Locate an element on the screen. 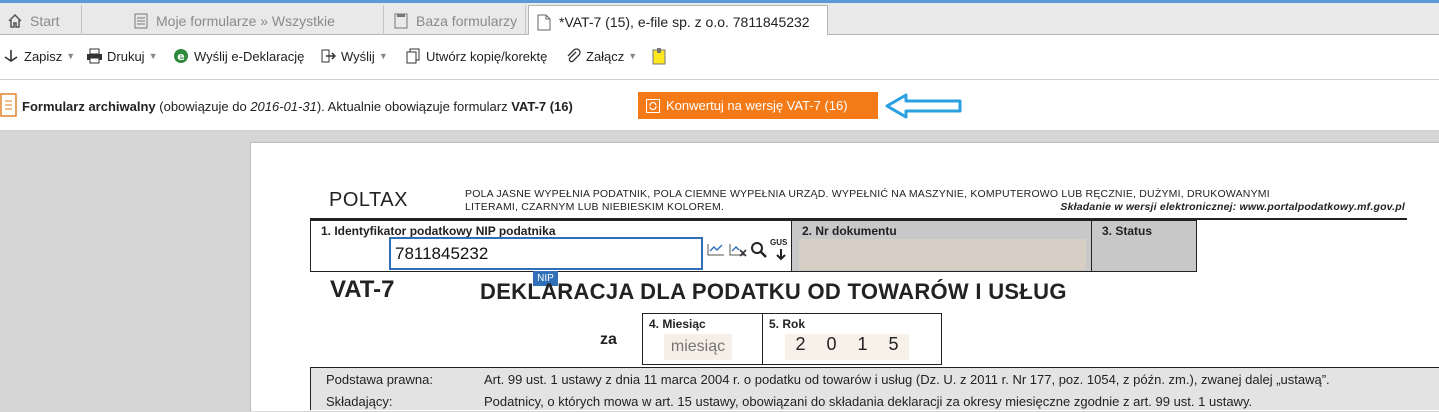  notice-archive-label: Formularz archiwalny is located at coordinates (89, 106).